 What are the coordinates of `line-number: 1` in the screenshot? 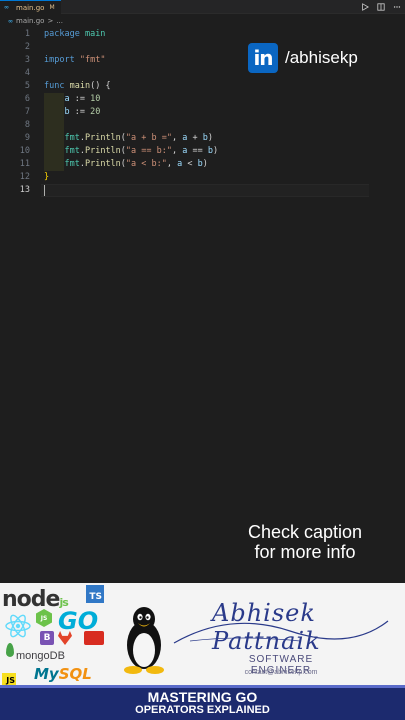 It's located at (27, 34).